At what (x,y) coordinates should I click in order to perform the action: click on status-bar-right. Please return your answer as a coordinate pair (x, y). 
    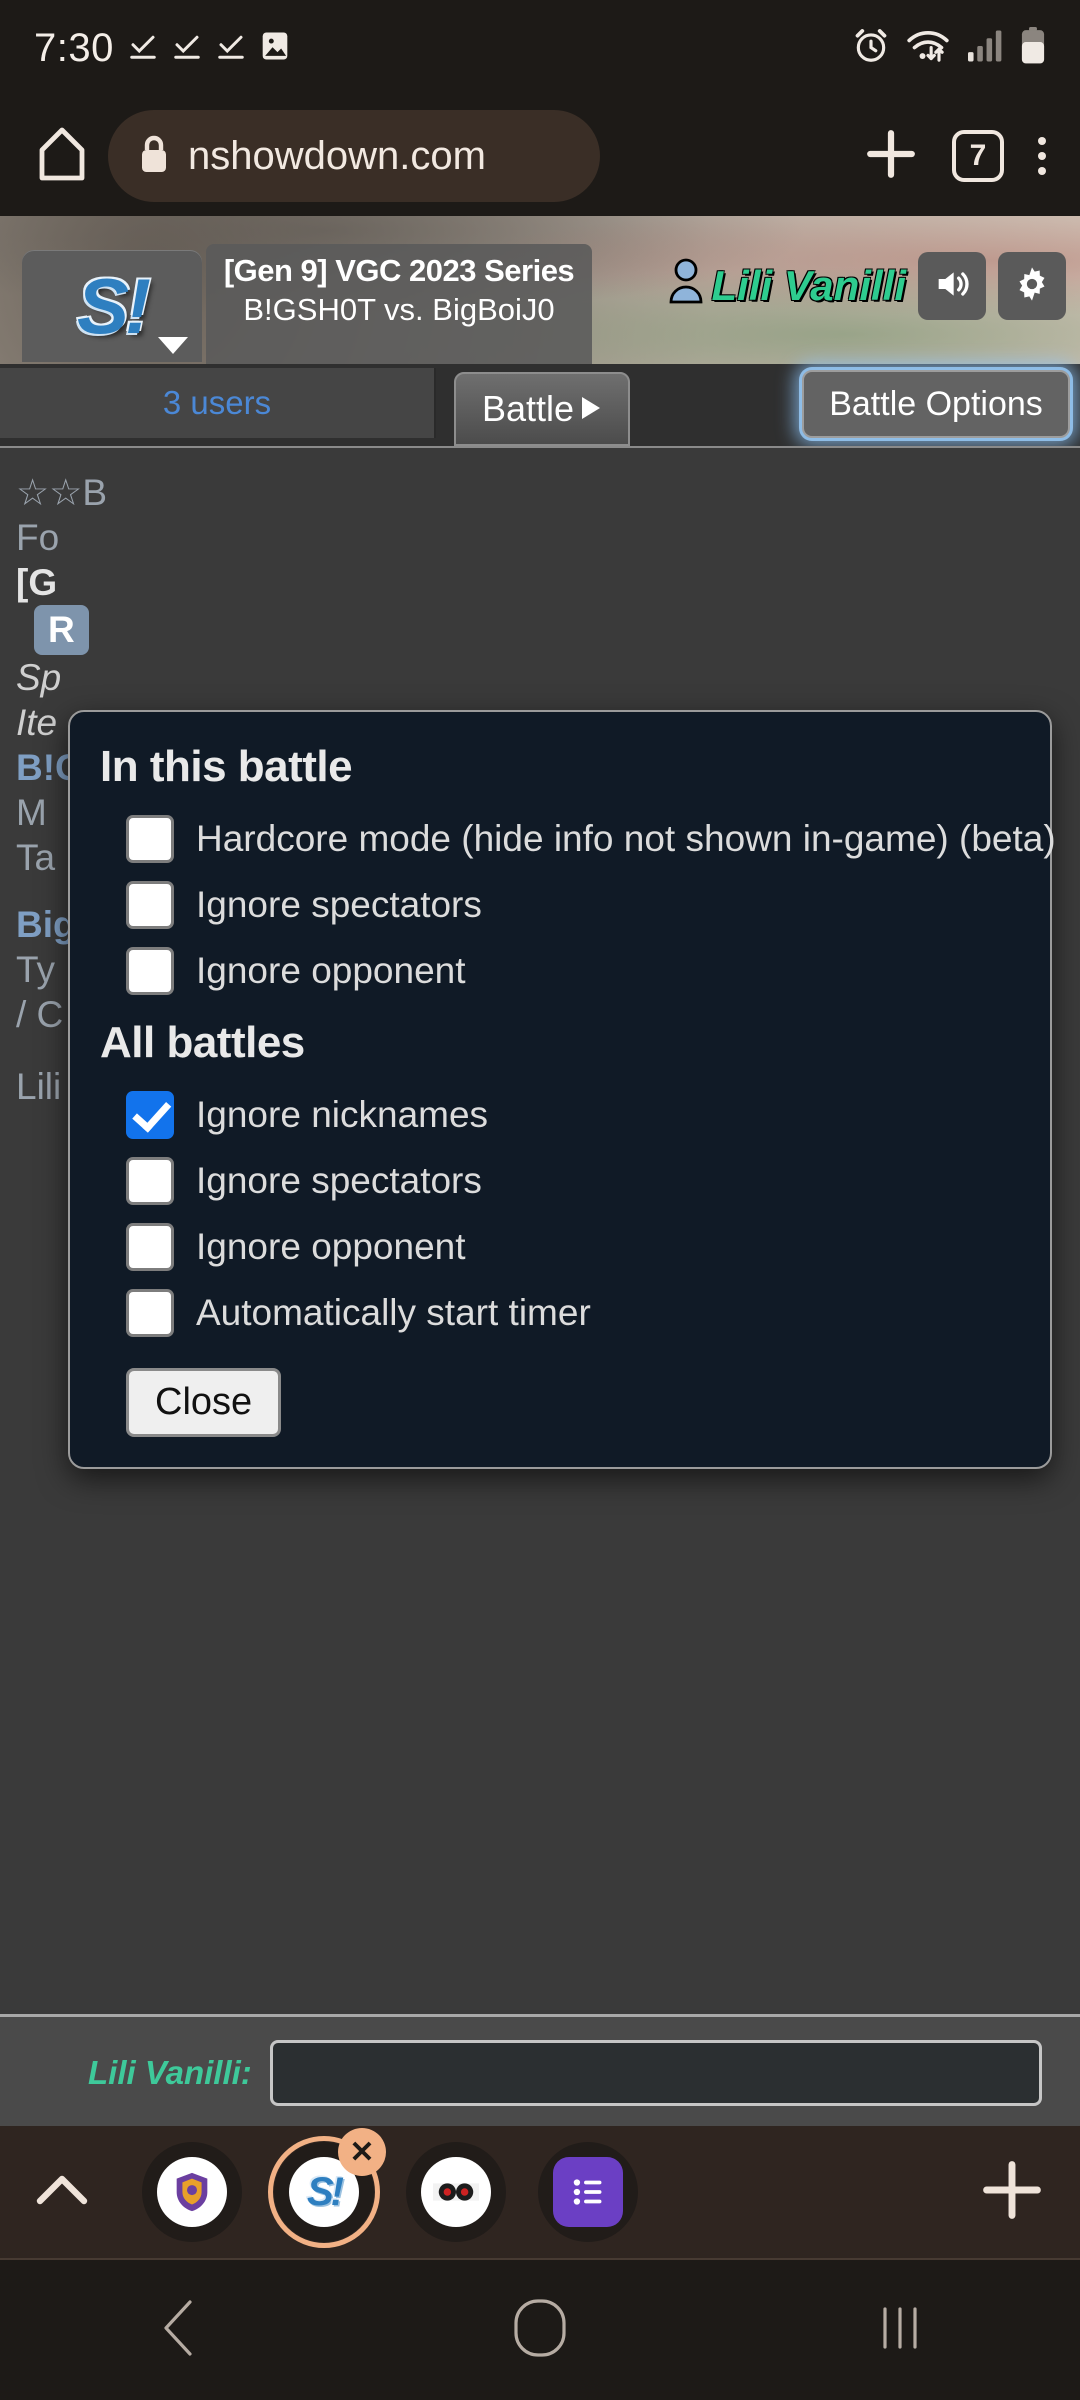
    Looking at the image, I should click on (949, 48).